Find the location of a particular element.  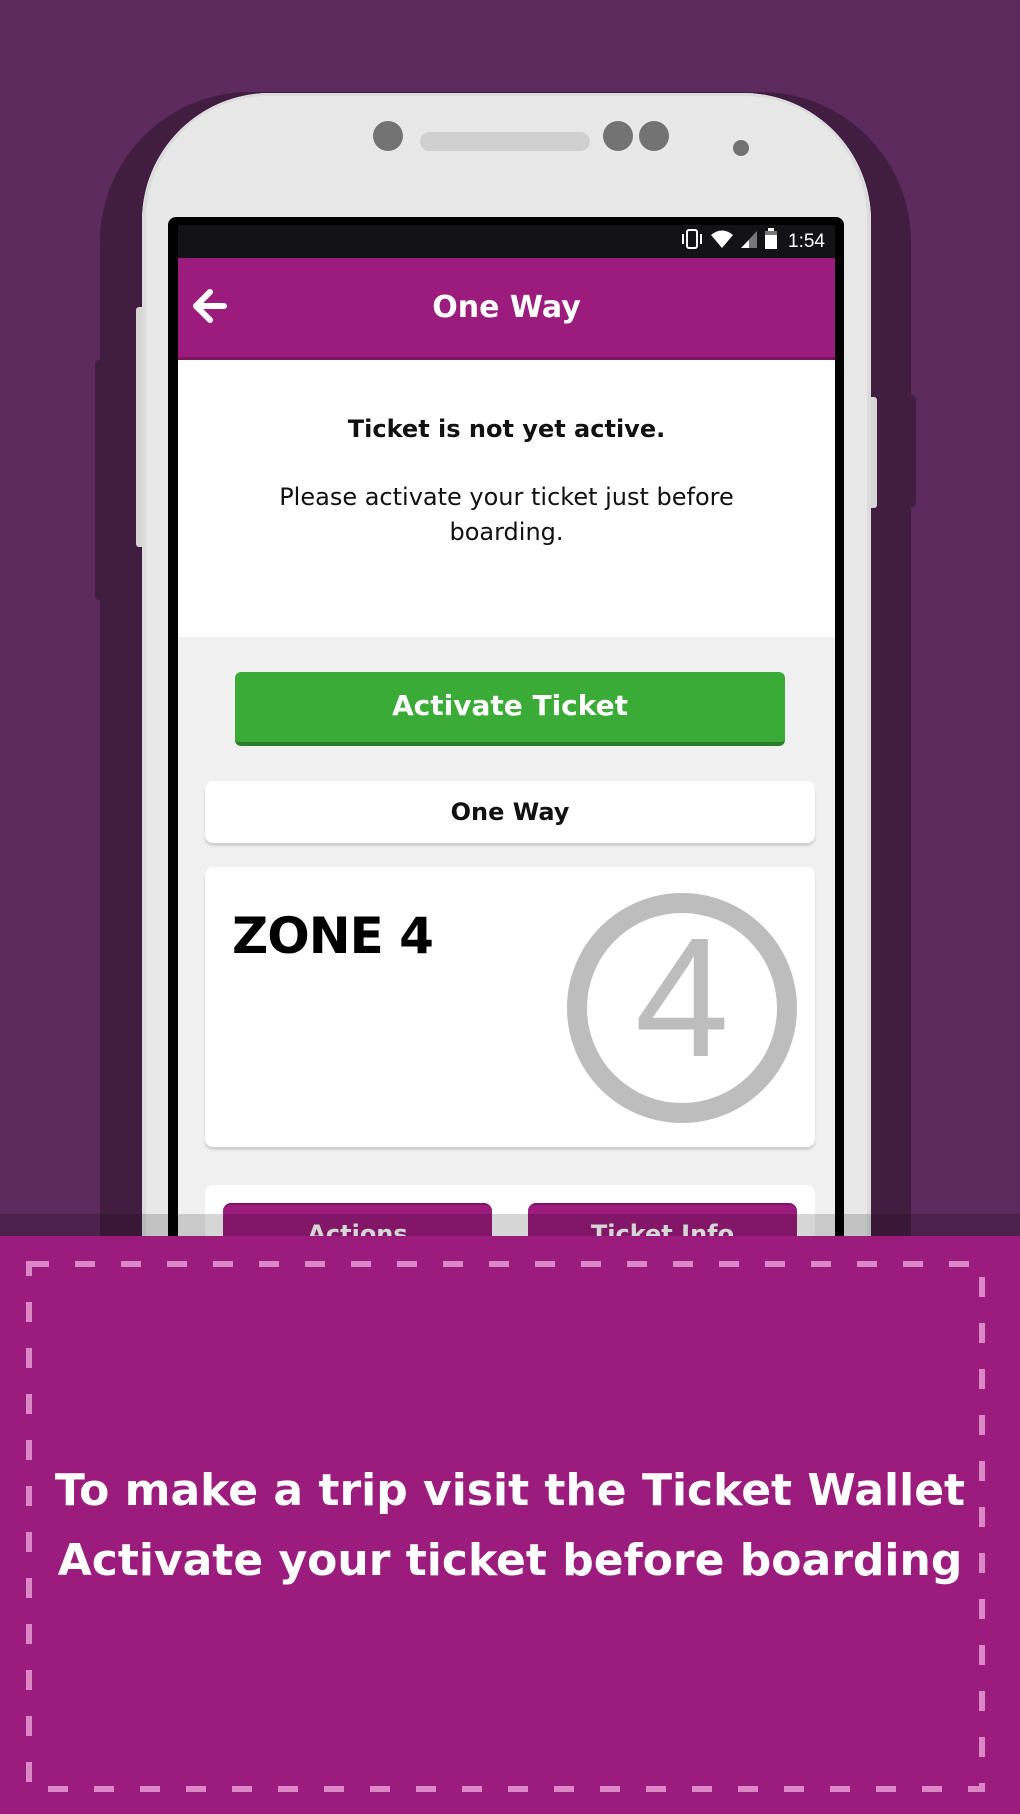

ticket-type-card: One Way is located at coordinates (510, 812).